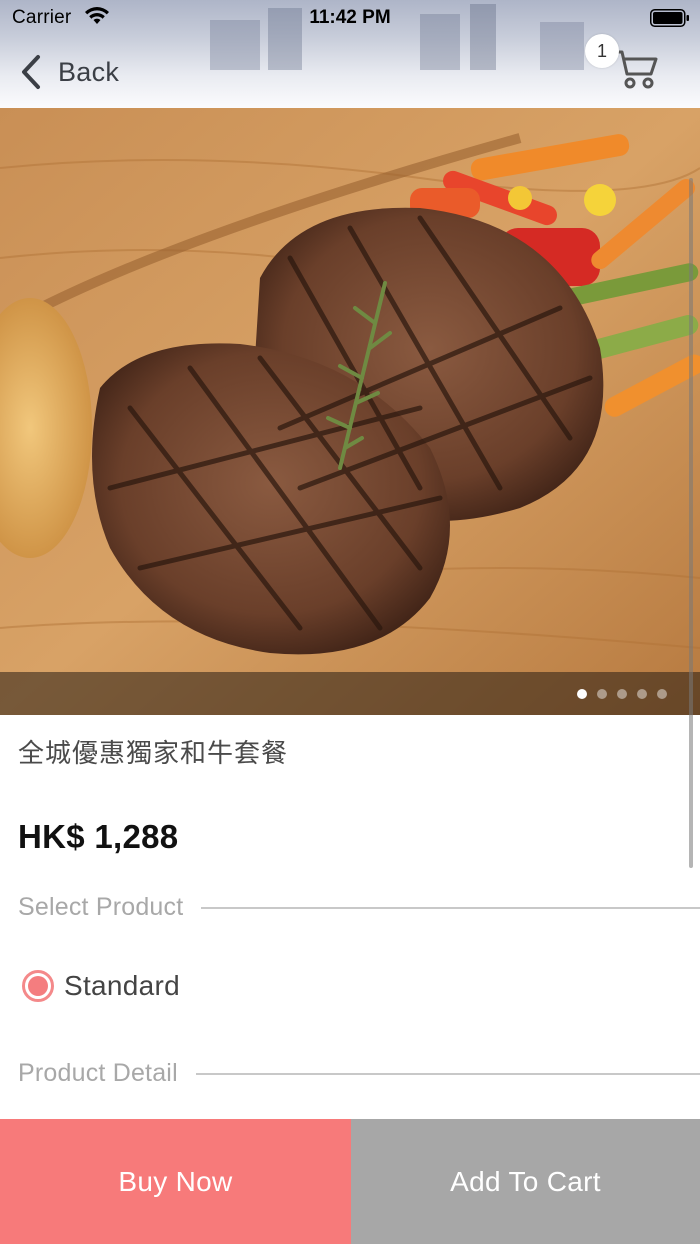  I want to click on back-label: Back, so click(89, 71).